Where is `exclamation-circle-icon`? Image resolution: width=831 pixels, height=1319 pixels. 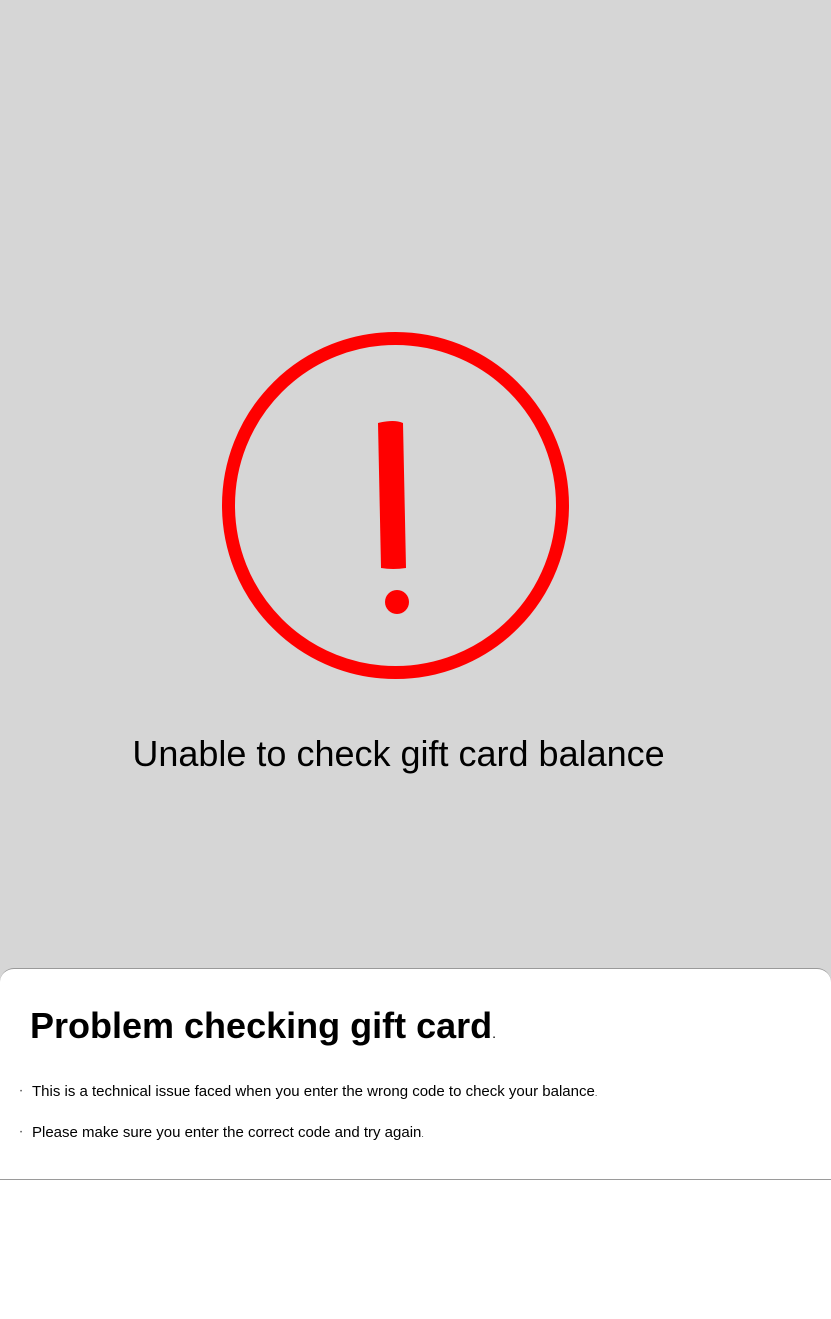 exclamation-circle-icon is located at coordinates (395, 505).